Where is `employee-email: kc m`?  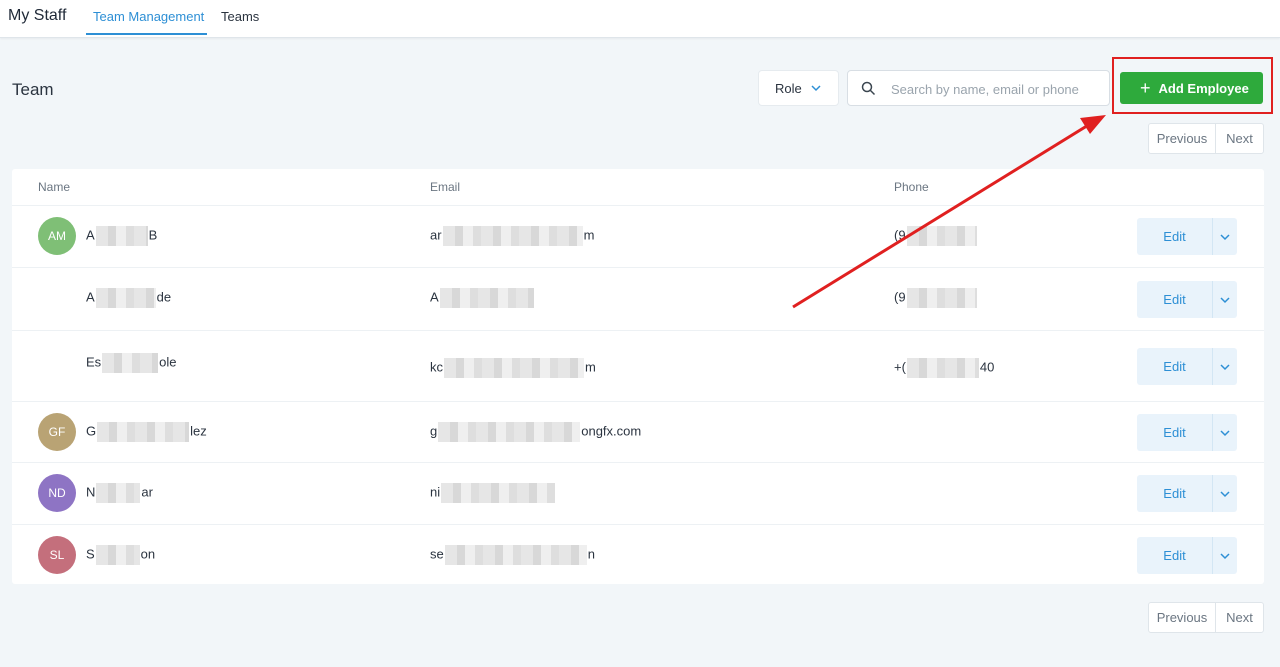 employee-email: kc m is located at coordinates (513, 368).